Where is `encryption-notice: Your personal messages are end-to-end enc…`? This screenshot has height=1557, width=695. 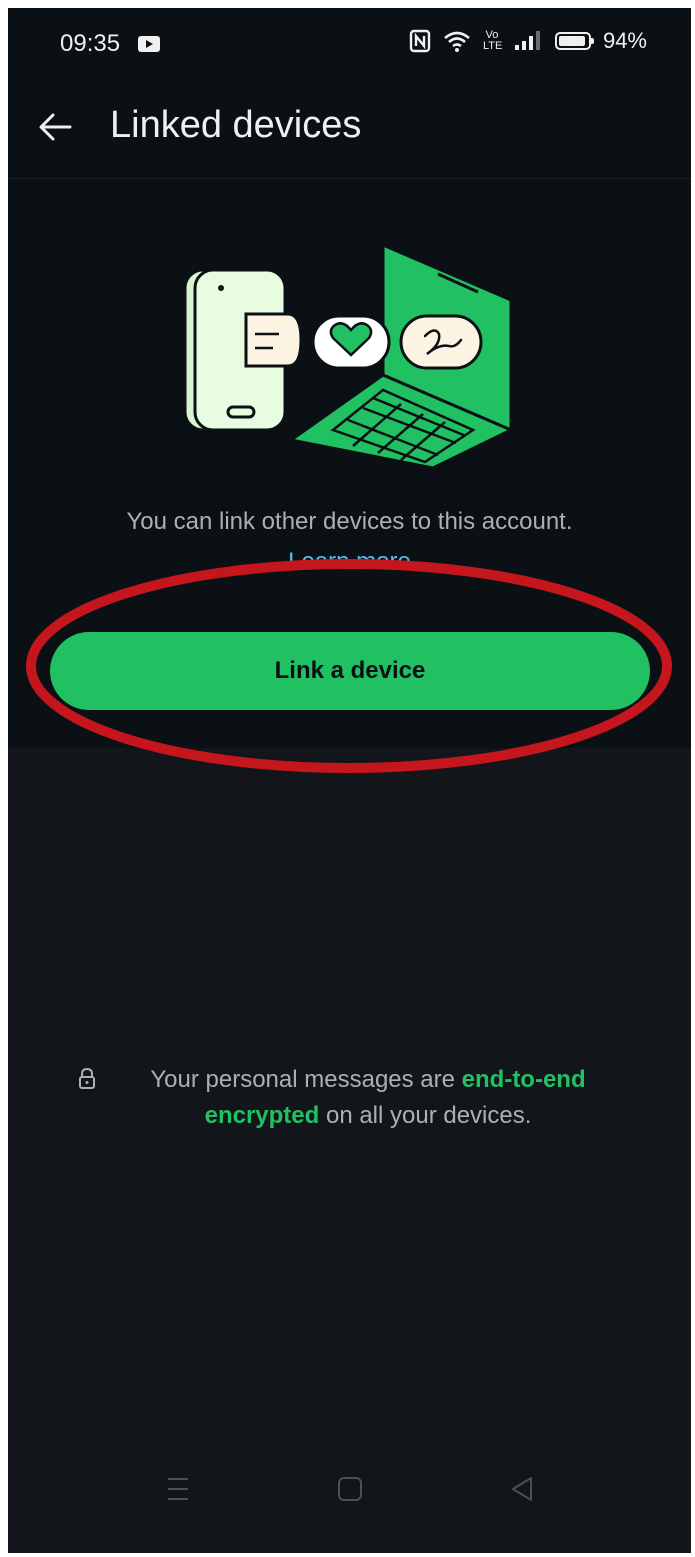 encryption-notice: Your personal messages are end-to-end enc… is located at coordinates (368, 1098).